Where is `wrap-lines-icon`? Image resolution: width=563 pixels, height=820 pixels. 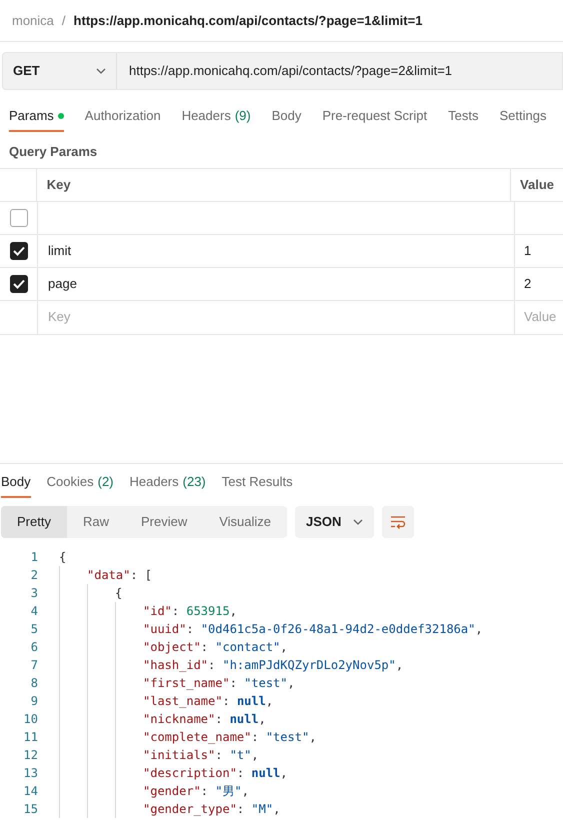 wrap-lines-icon is located at coordinates (398, 521).